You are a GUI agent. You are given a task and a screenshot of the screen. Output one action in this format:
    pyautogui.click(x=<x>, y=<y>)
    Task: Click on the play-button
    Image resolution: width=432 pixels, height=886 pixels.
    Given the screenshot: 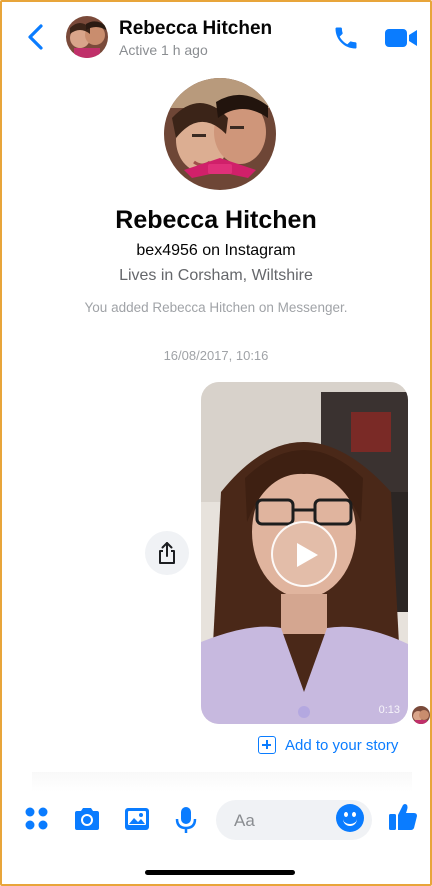 What is the action you would take?
    pyautogui.click(x=304, y=554)
    